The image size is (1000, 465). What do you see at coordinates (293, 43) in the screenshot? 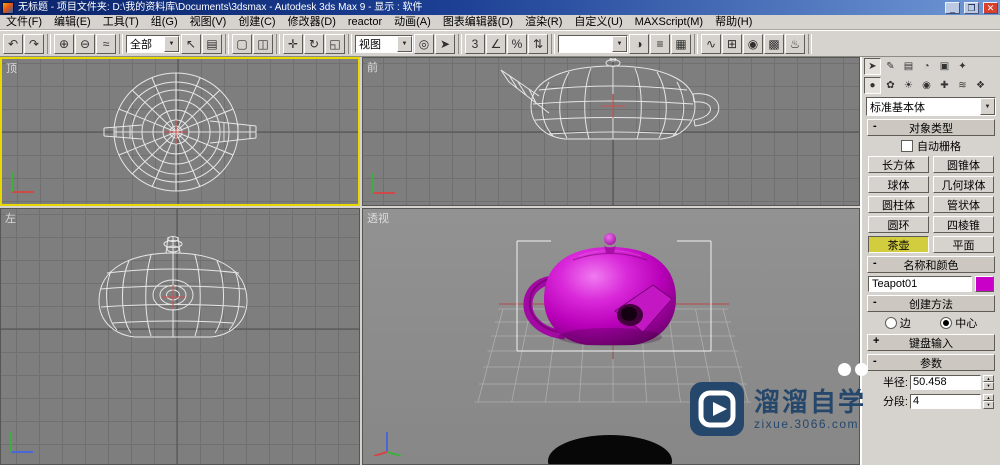
I see `select-and-move-icon: ✛` at bounding box center [293, 43].